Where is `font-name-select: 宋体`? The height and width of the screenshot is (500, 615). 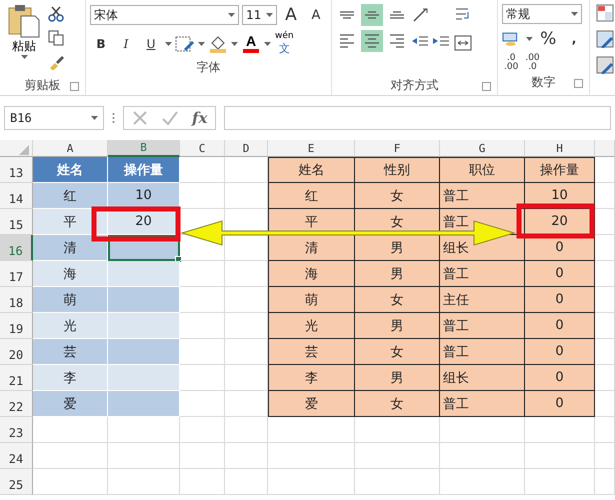 font-name-select: 宋体 is located at coordinates (165, 15).